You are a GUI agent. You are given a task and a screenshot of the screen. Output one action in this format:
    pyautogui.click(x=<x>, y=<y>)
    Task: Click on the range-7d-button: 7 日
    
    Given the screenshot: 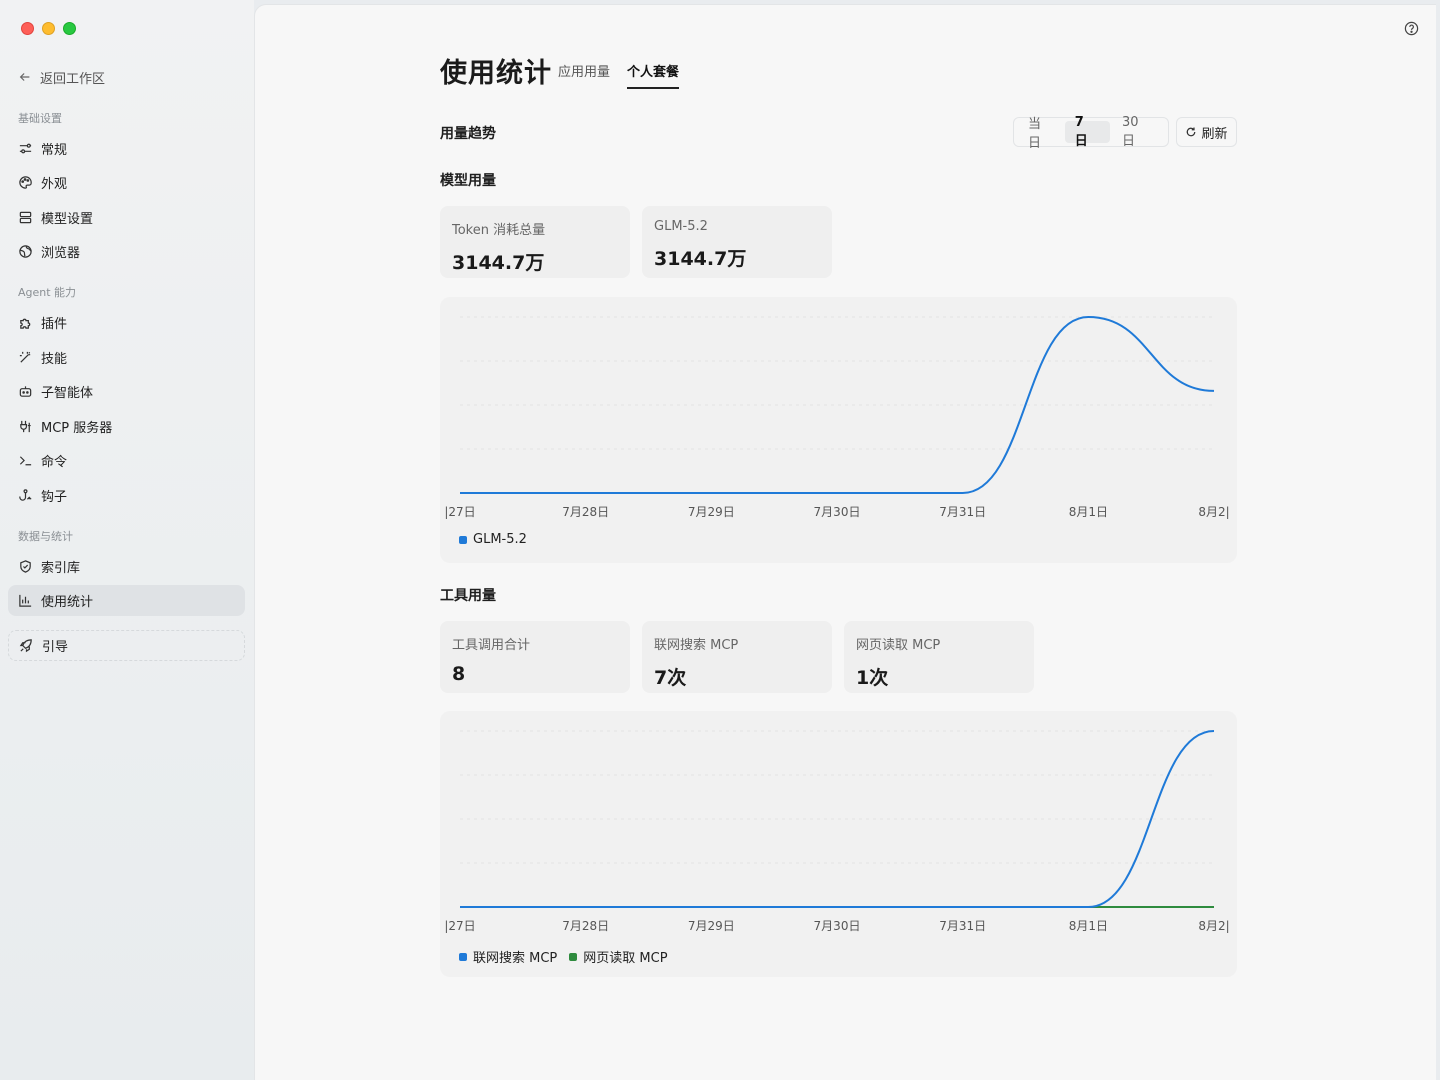 What is the action you would take?
    pyautogui.click(x=1087, y=132)
    